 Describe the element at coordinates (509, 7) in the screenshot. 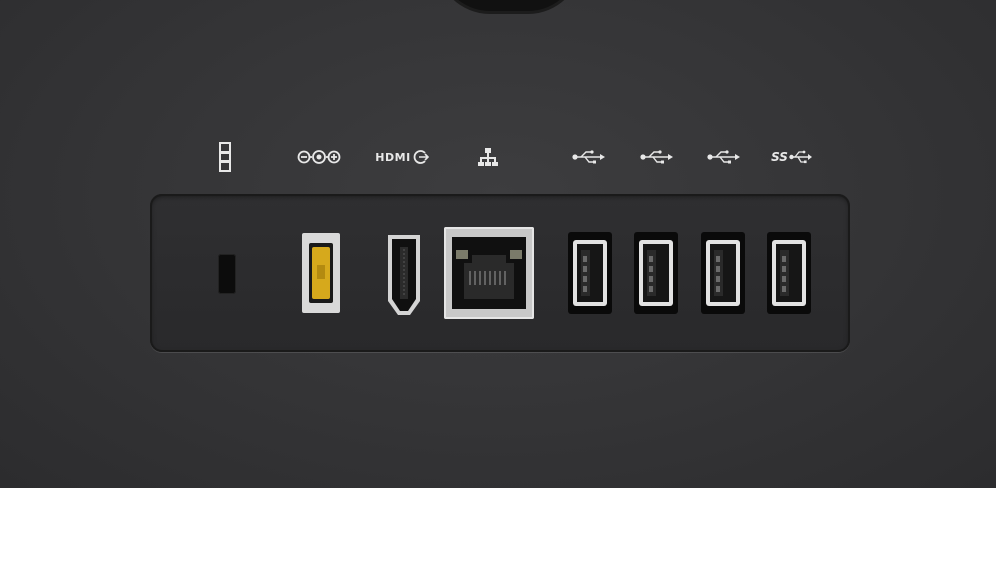

I see `stand-mount` at that location.